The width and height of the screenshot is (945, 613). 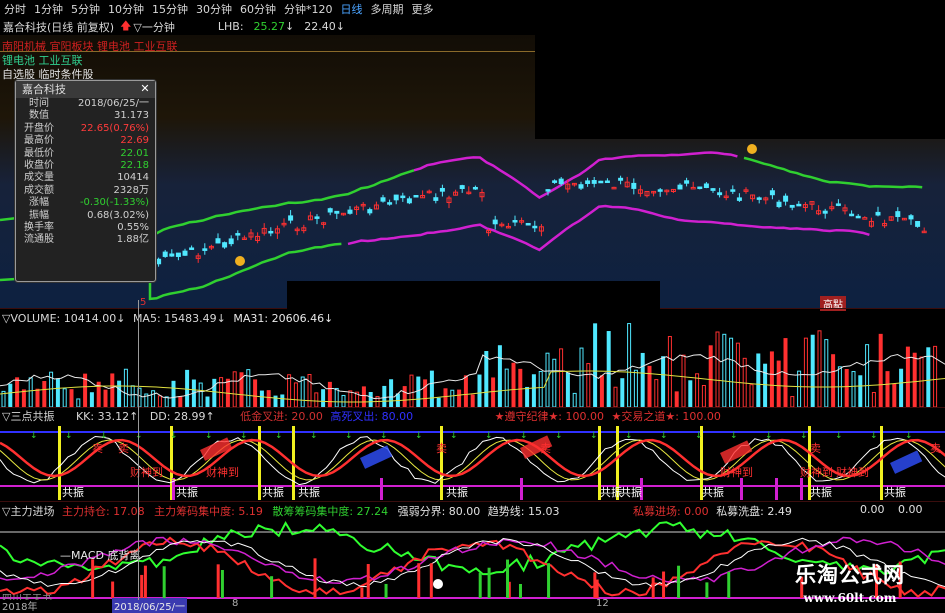 What do you see at coordinates (387, 9) in the screenshot?
I see `timeframe-tab-9: 多周期` at bounding box center [387, 9].